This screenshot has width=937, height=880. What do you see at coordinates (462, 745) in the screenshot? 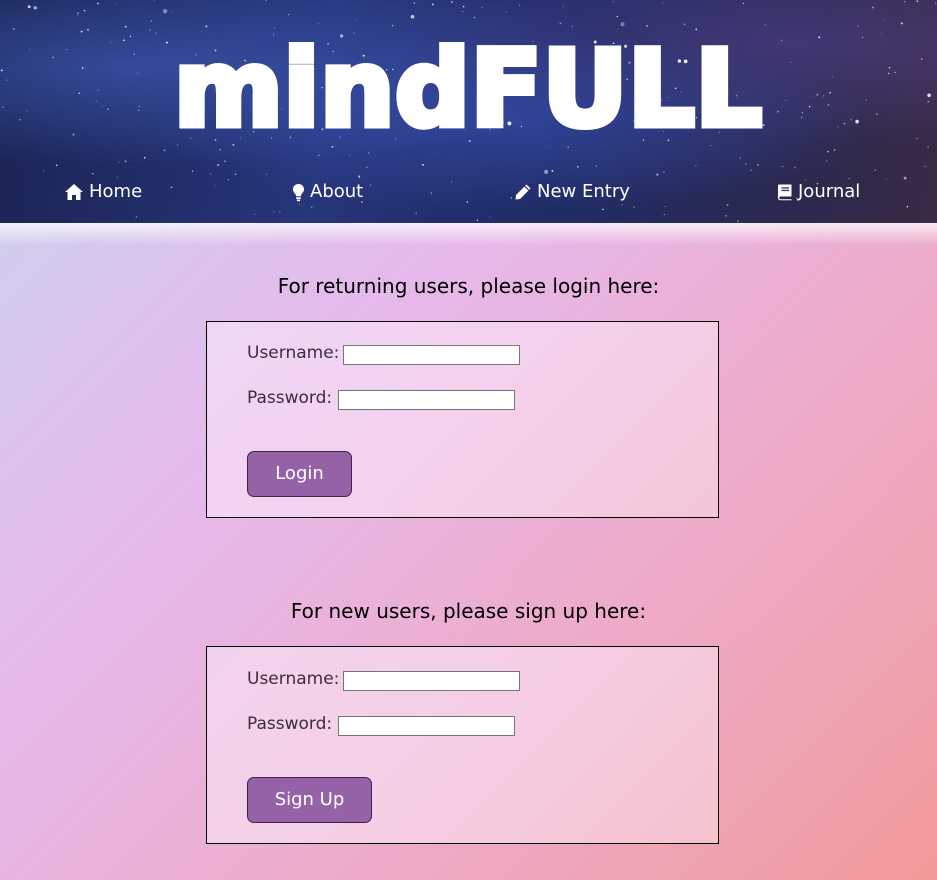
I see `signup-form: Username: Password: Sign Up` at bounding box center [462, 745].